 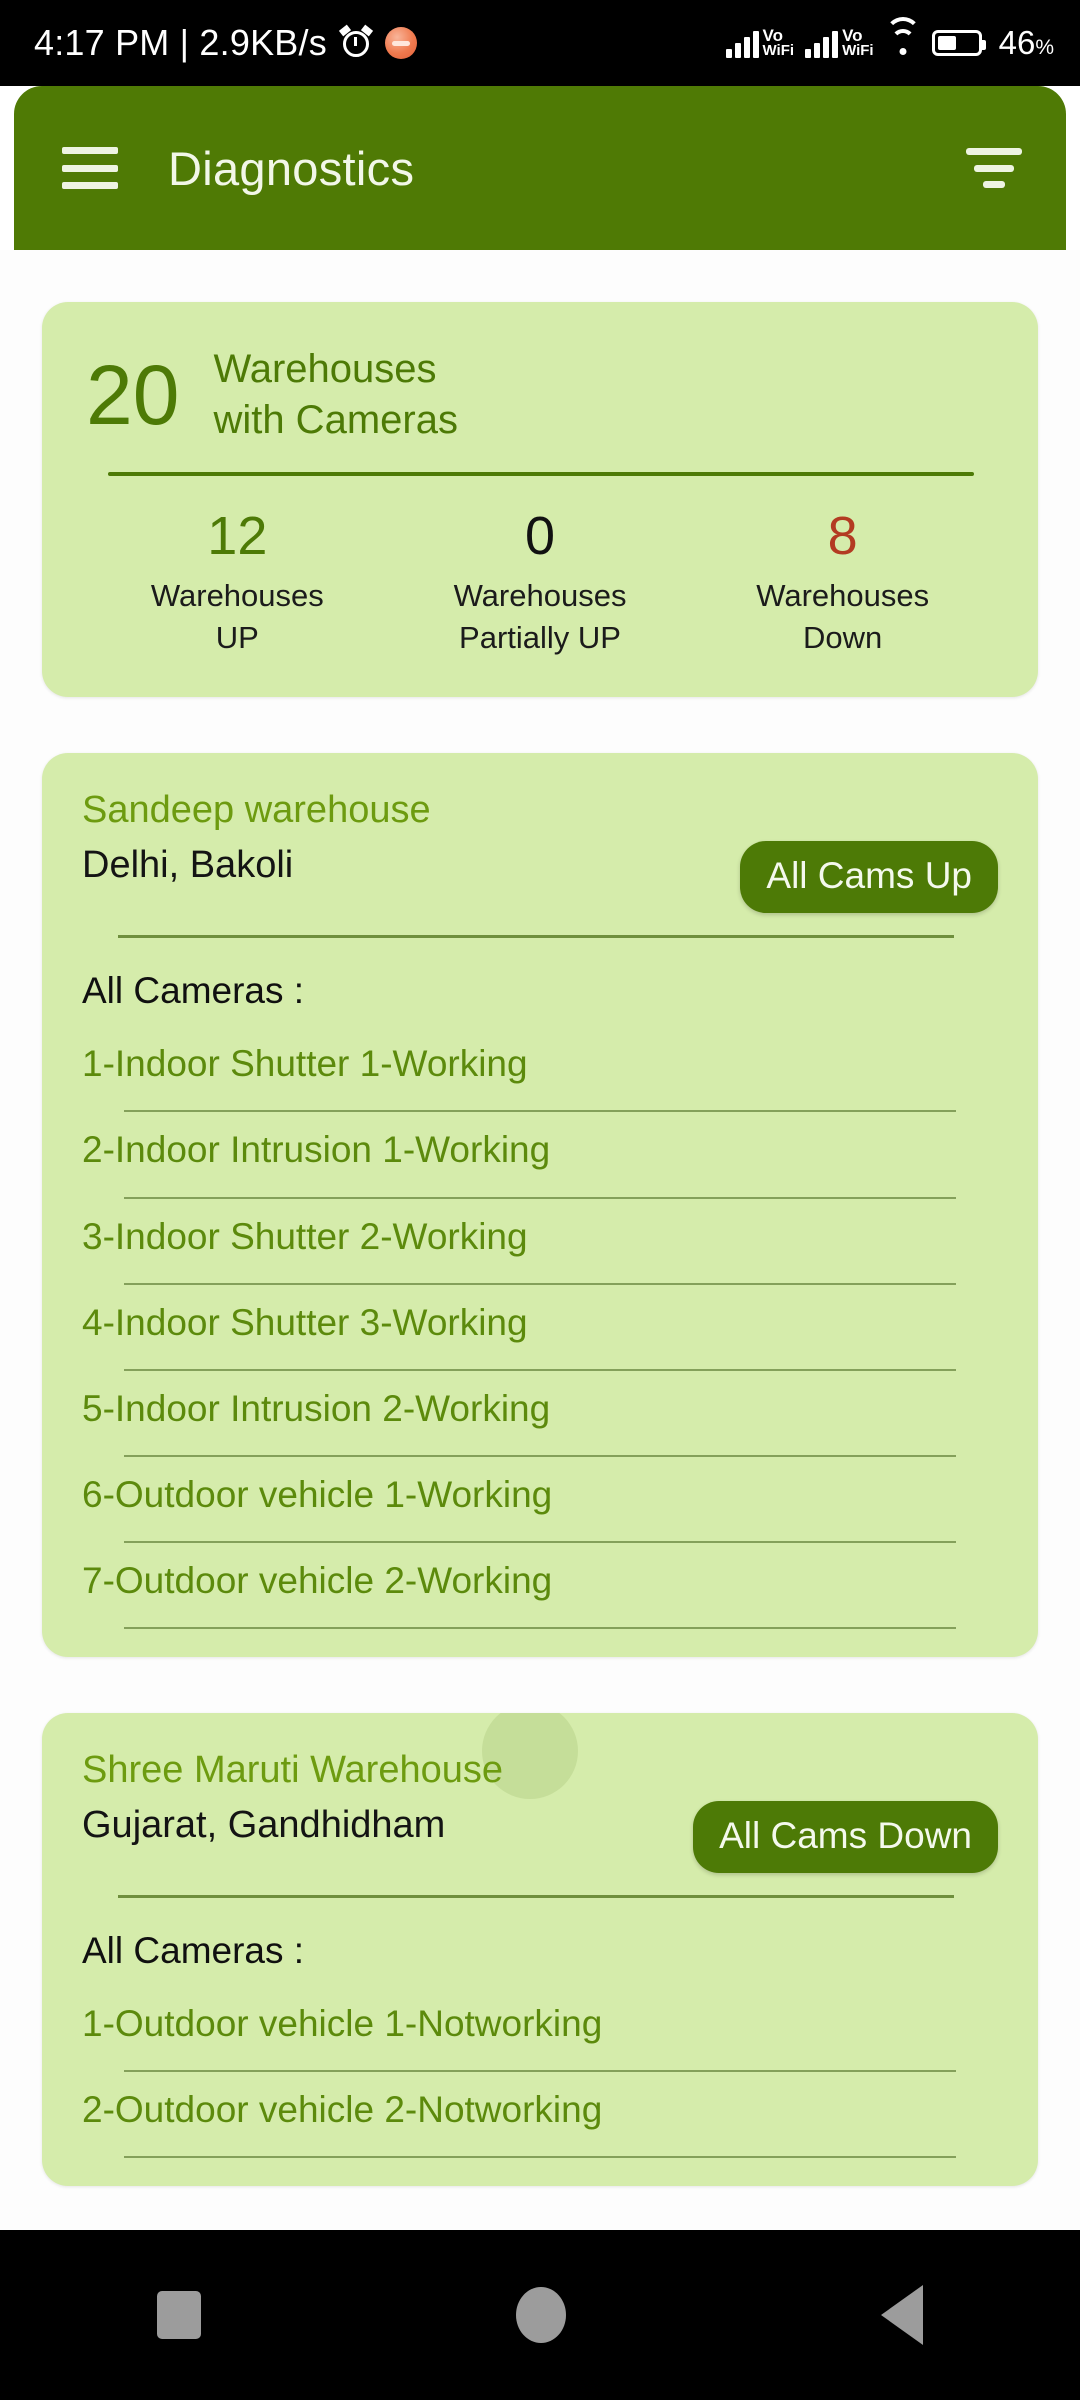 I want to click on camera-list-item: 7-Outdoor vehicle 2-Working, so click(x=540, y=1586).